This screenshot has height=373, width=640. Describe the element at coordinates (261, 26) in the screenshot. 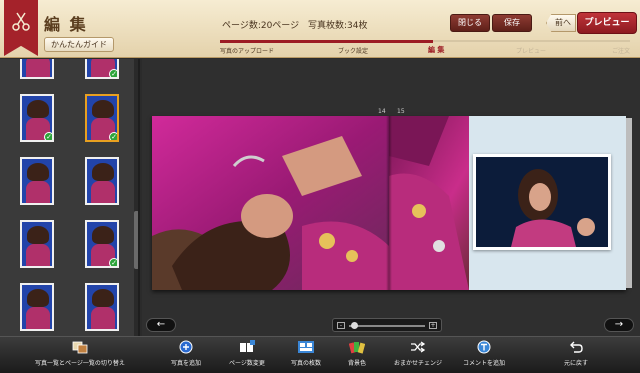

I see `page-count-text: ページ数:20ページ` at that location.